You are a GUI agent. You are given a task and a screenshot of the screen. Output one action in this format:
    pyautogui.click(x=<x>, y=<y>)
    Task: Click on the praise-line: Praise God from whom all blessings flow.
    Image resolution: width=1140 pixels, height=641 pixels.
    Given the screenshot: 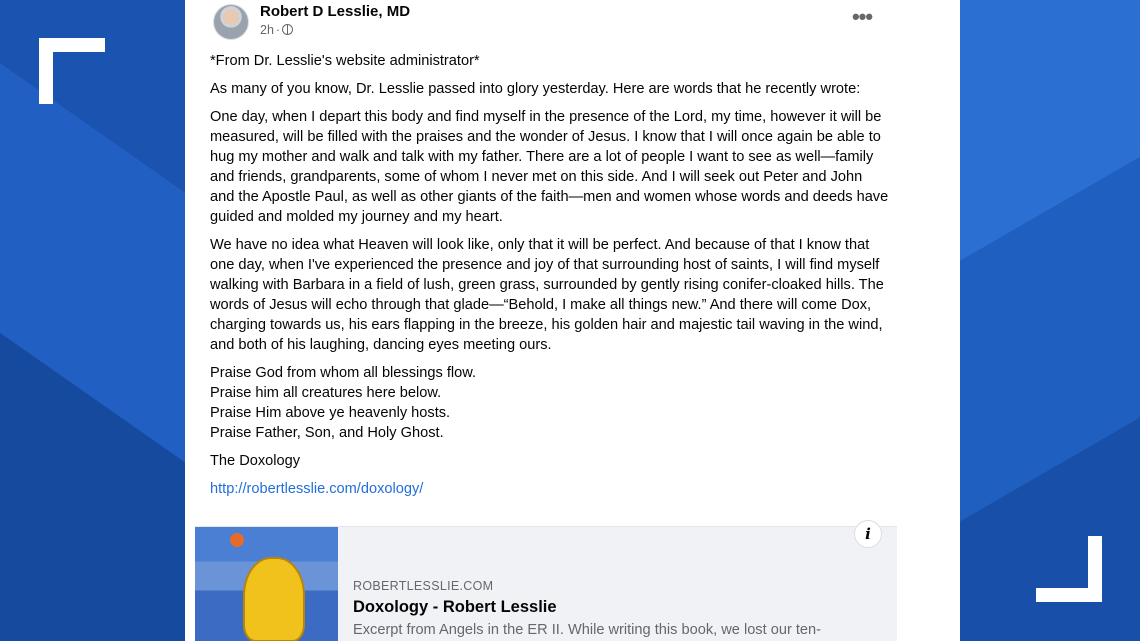 What is the action you would take?
    pyautogui.click(x=343, y=373)
    